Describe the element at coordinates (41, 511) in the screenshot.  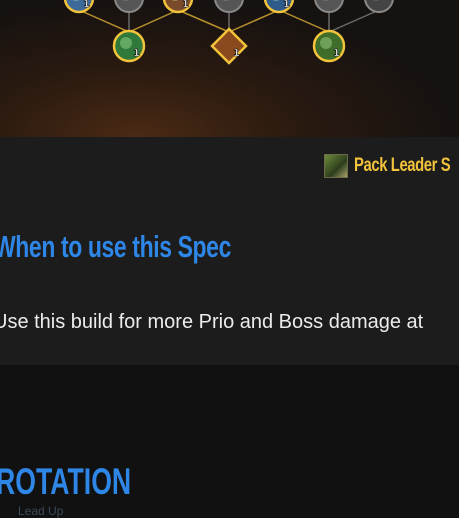
I see `rotation-subtext: Lead Up` at that location.